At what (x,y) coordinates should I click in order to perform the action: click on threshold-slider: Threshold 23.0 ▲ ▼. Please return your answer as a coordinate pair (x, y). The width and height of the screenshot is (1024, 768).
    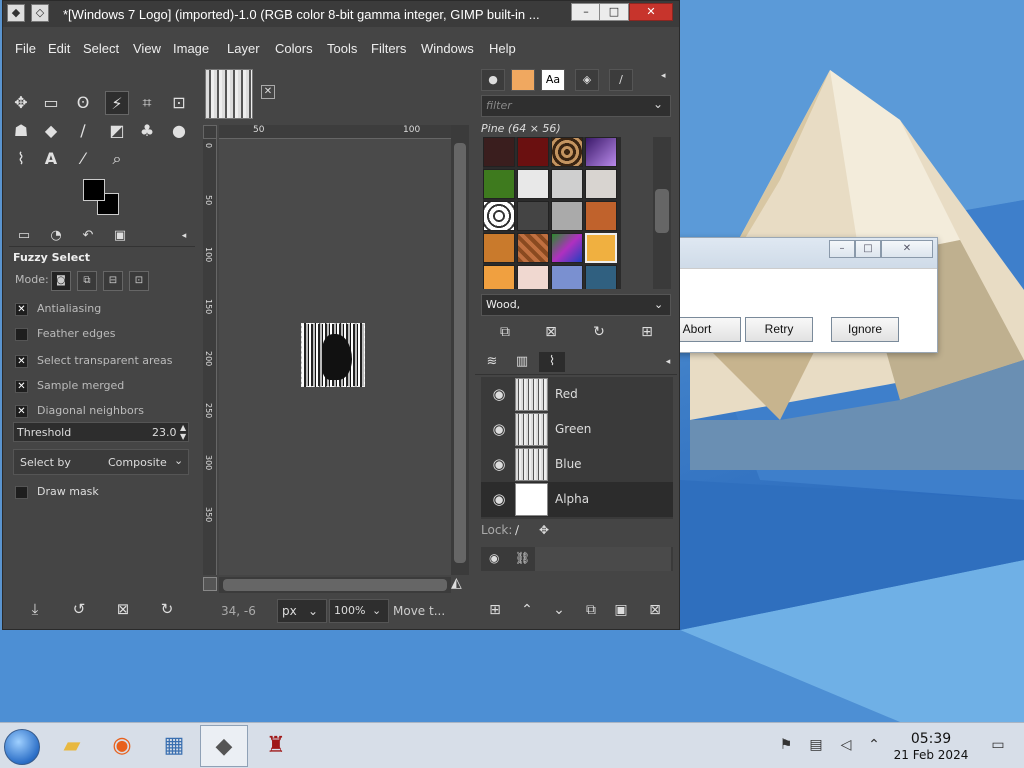
    Looking at the image, I should click on (101, 432).